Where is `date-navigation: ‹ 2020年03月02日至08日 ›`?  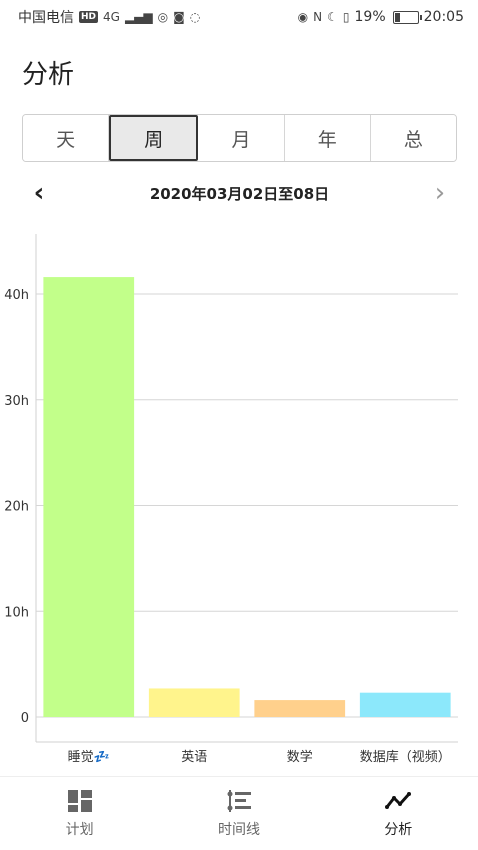
date-navigation: ‹ 2020年03月02日至08日 › is located at coordinates (239, 193).